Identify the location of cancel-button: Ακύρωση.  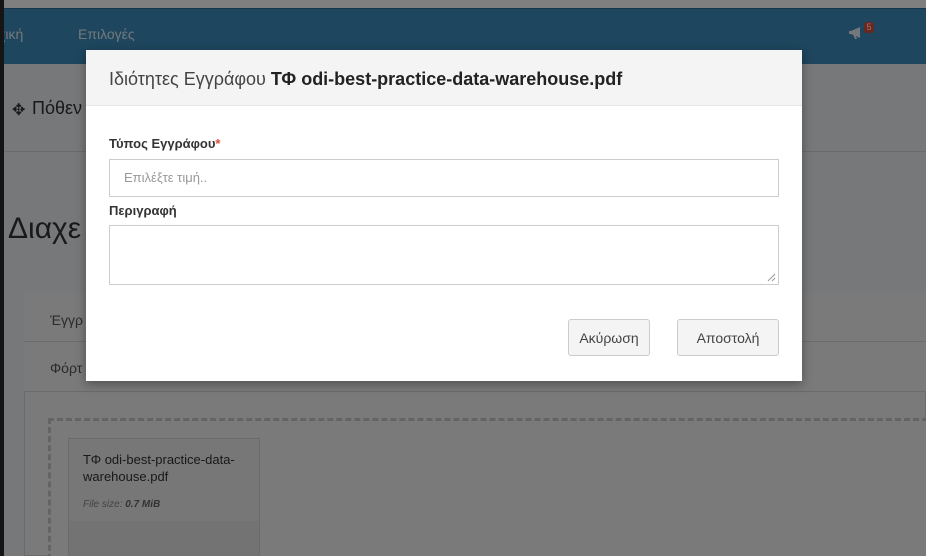
(609, 337).